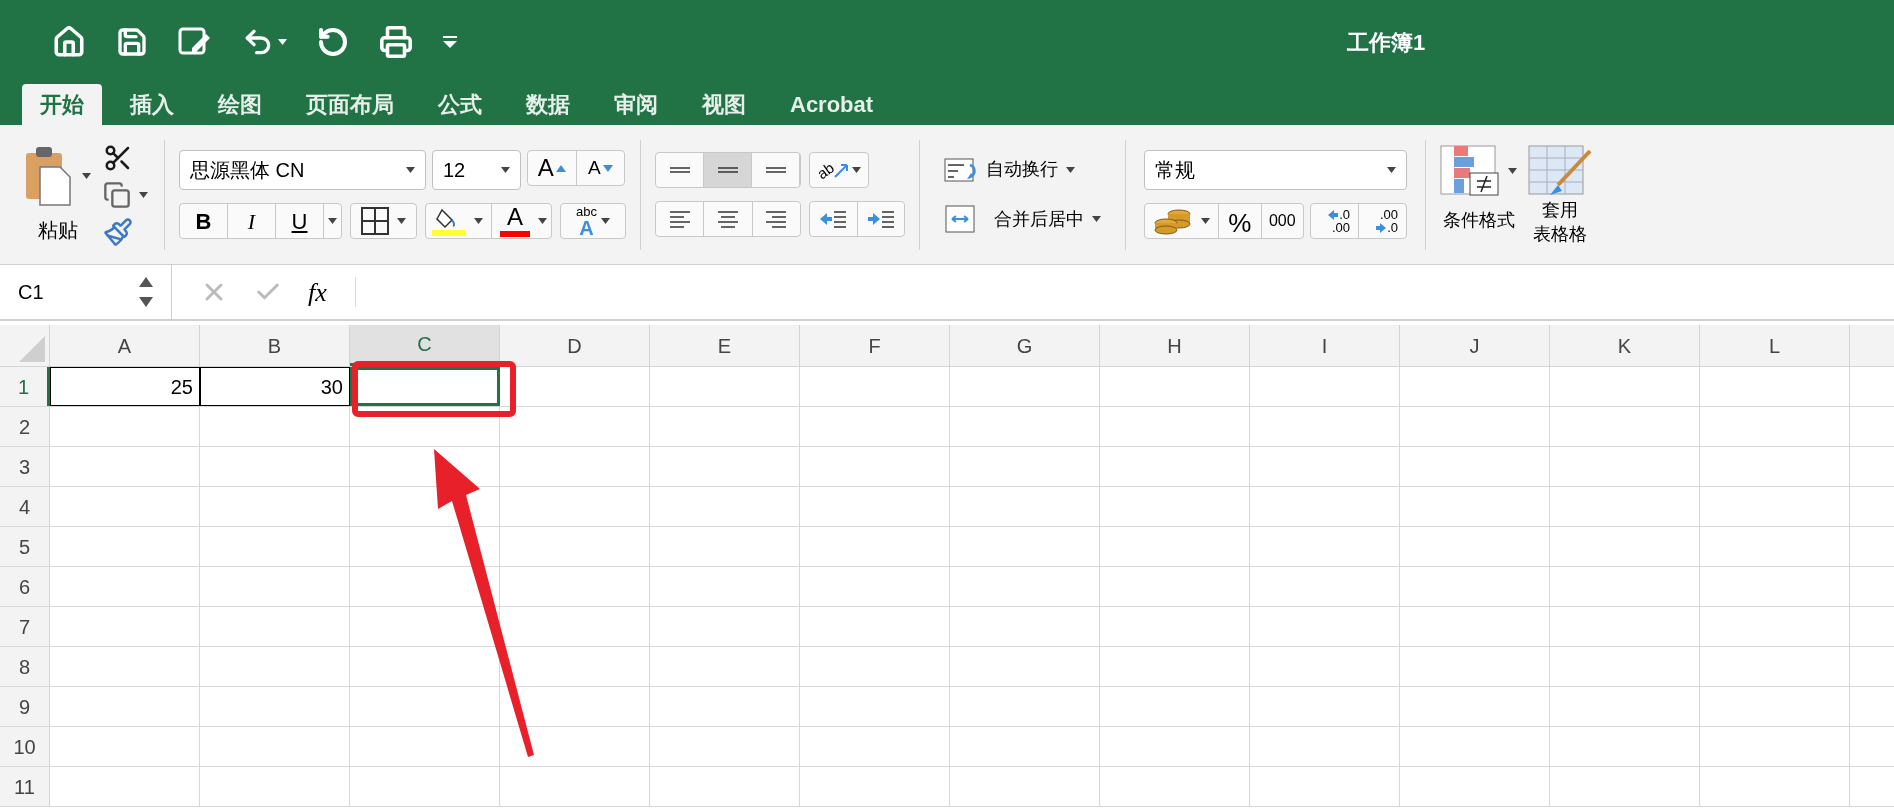 The image size is (1894, 812). I want to click on triangle-down-icon, so click(607, 168).